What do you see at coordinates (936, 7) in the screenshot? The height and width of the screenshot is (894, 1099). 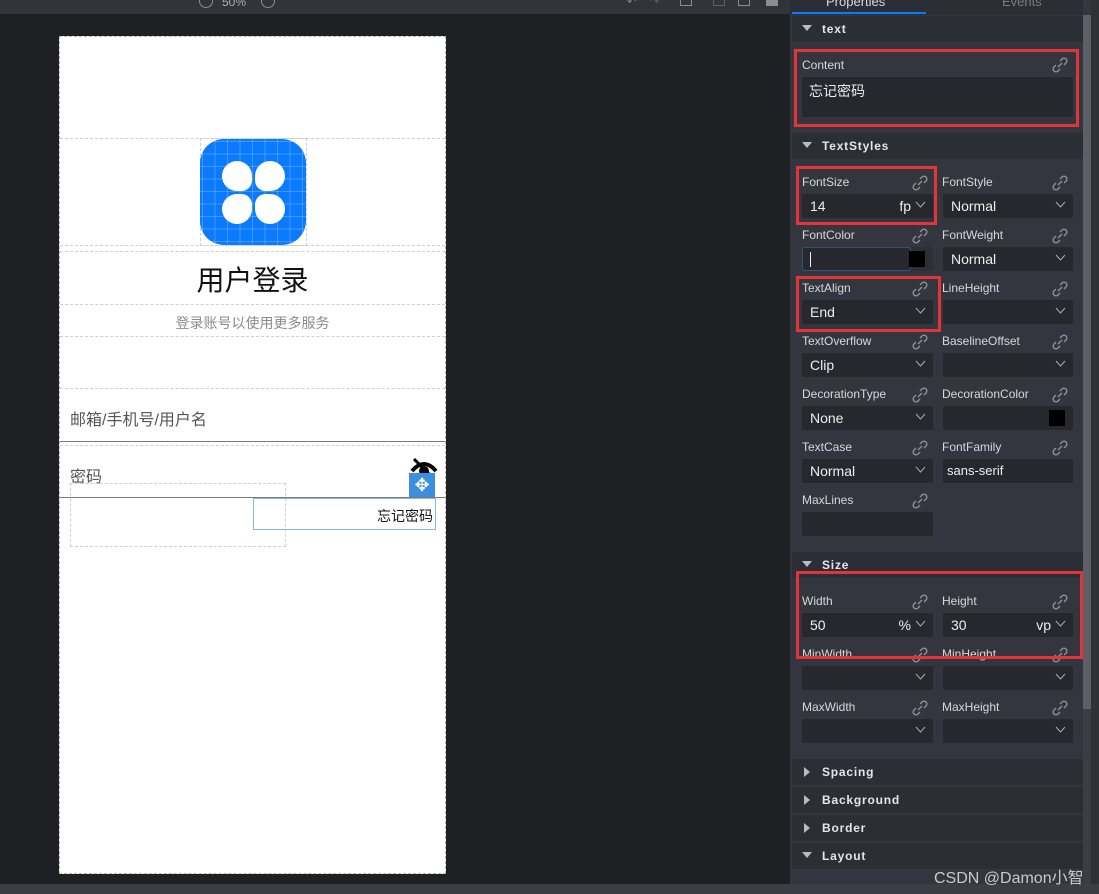 I see `panel-tabs: Properties Events` at bounding box center [936, 7].